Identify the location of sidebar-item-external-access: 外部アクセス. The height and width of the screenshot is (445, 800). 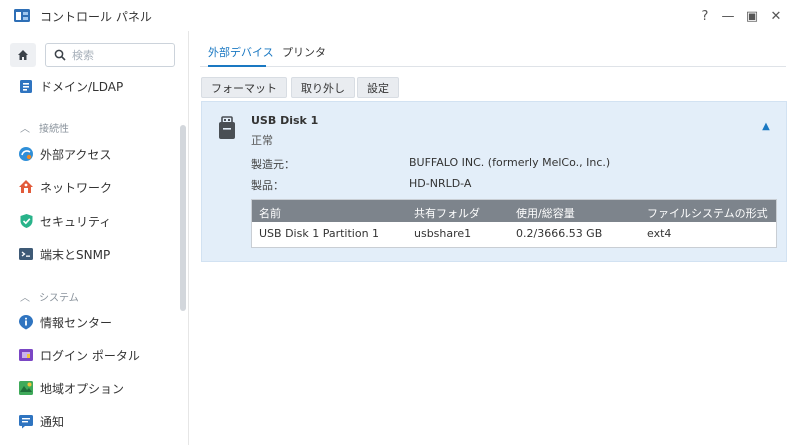
(90, 154).